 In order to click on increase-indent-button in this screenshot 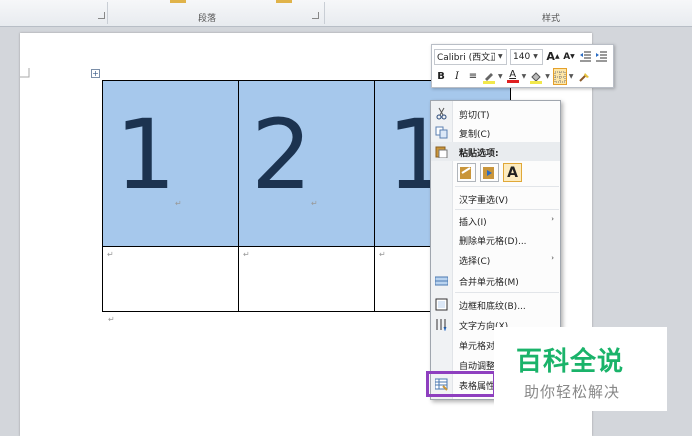, I will do `click(601, 56)`.